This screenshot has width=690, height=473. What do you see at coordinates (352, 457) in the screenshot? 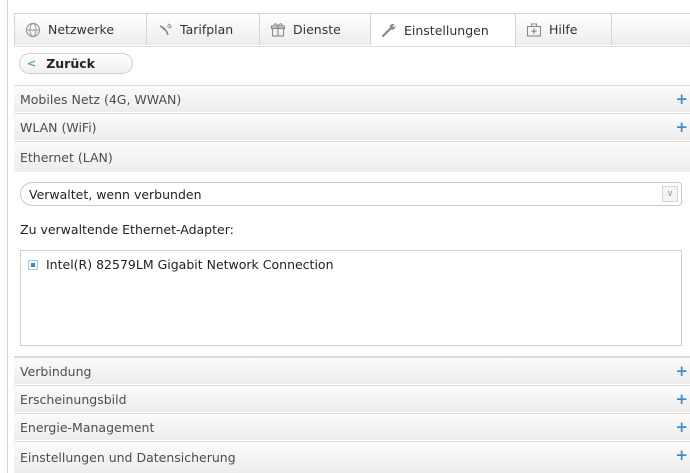
I see `section-einstellungen-datensicherung: Einstellungen und Datensicherung +` at bounding box center [352, 457].